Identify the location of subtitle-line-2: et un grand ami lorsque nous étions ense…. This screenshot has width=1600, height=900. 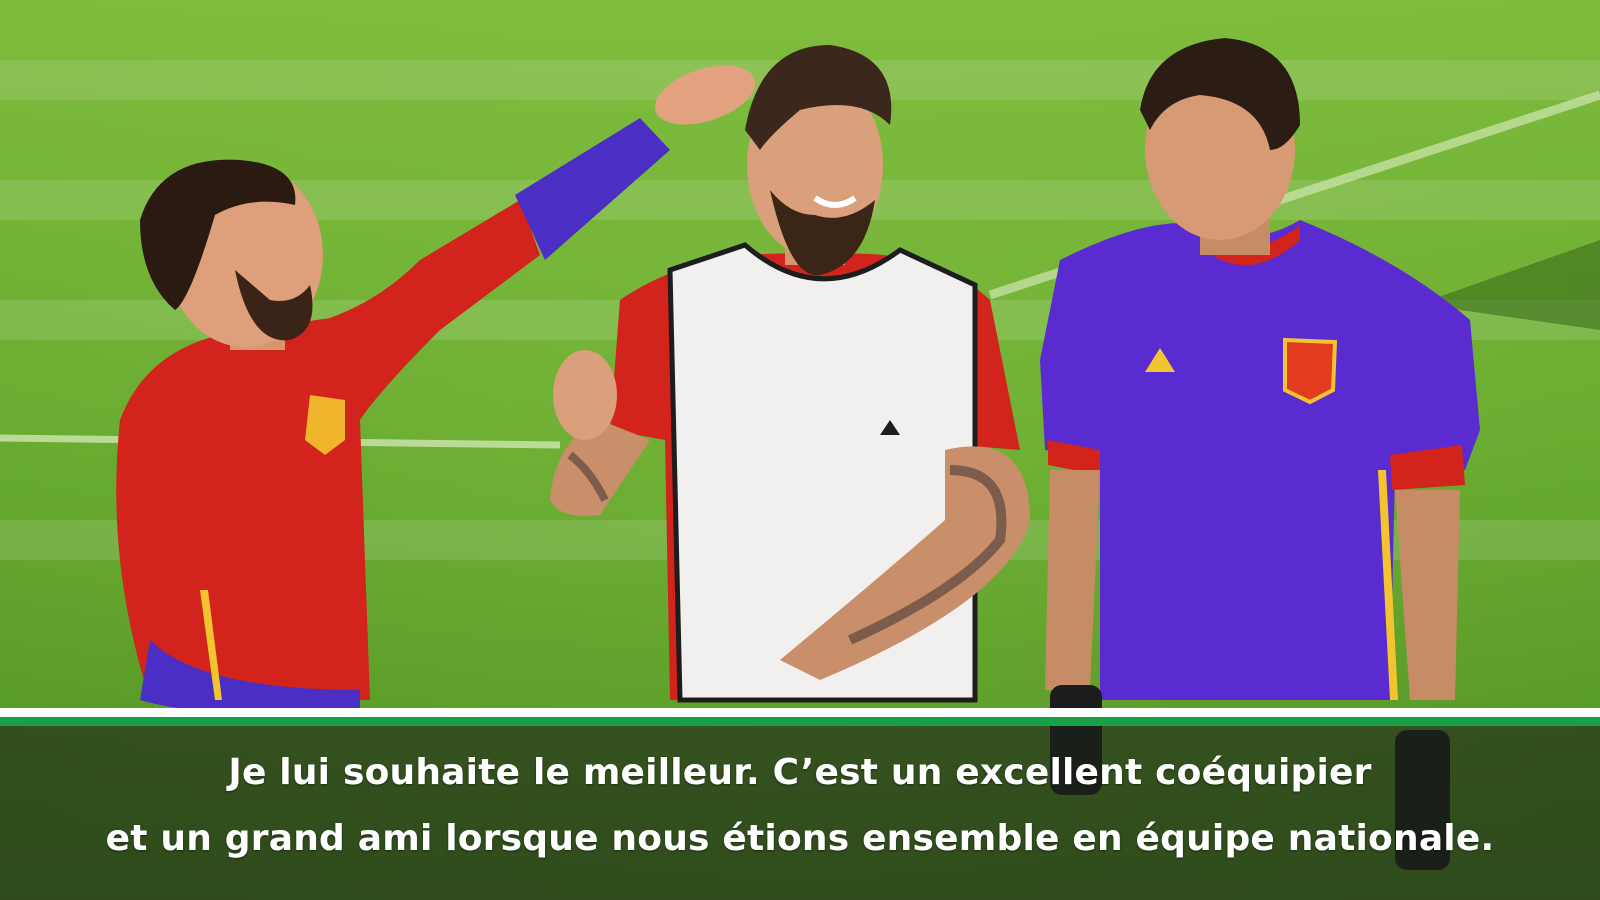
(800, 838).